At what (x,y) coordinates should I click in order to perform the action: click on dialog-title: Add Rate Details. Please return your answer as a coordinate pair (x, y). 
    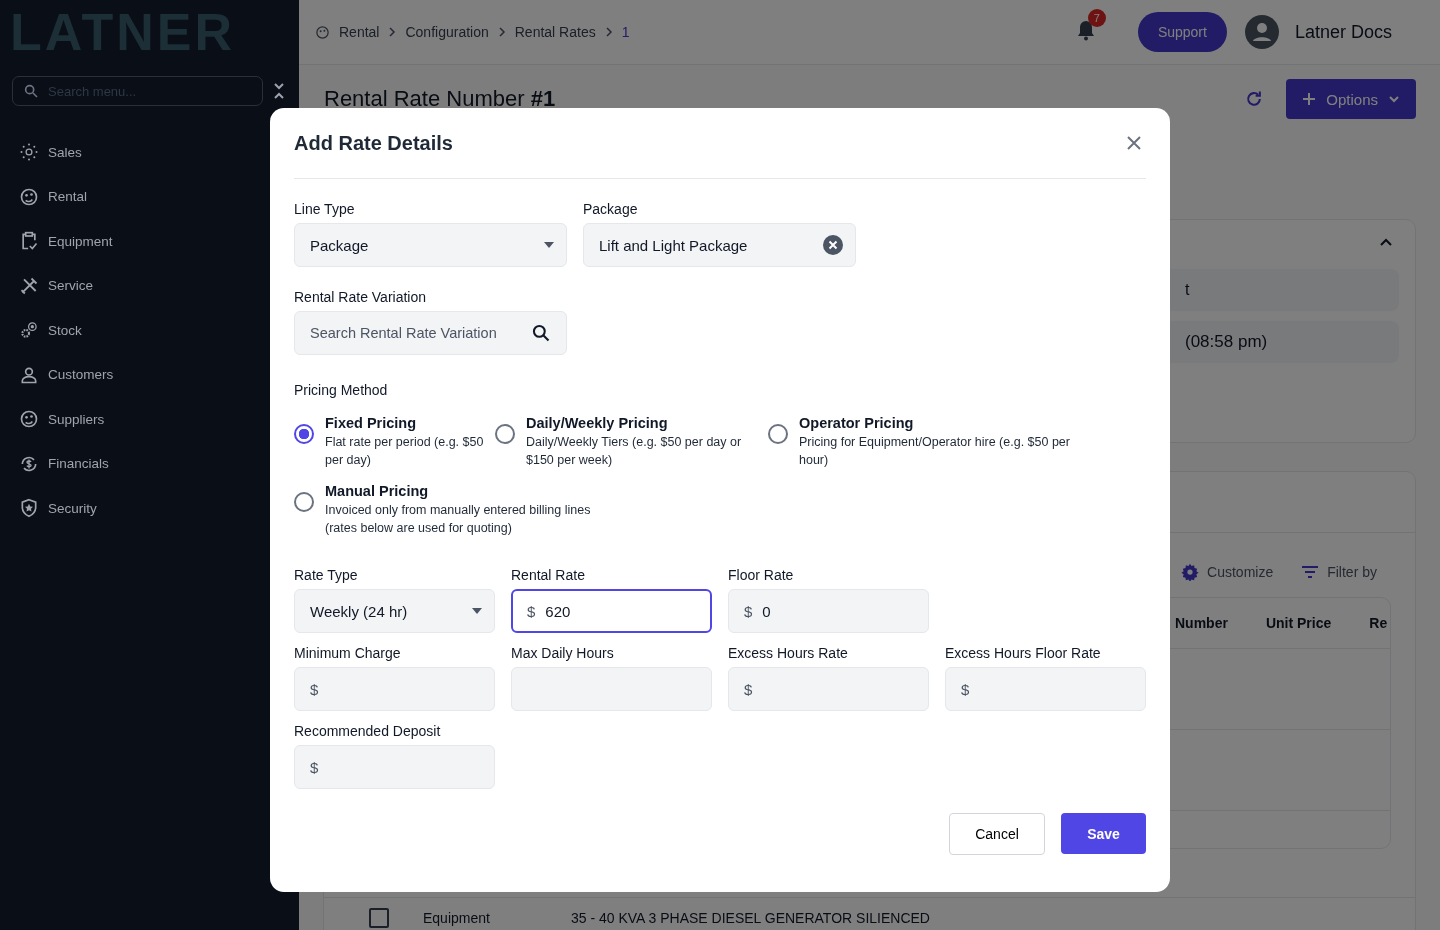
    Looking at the image, I should click on (373, 143).